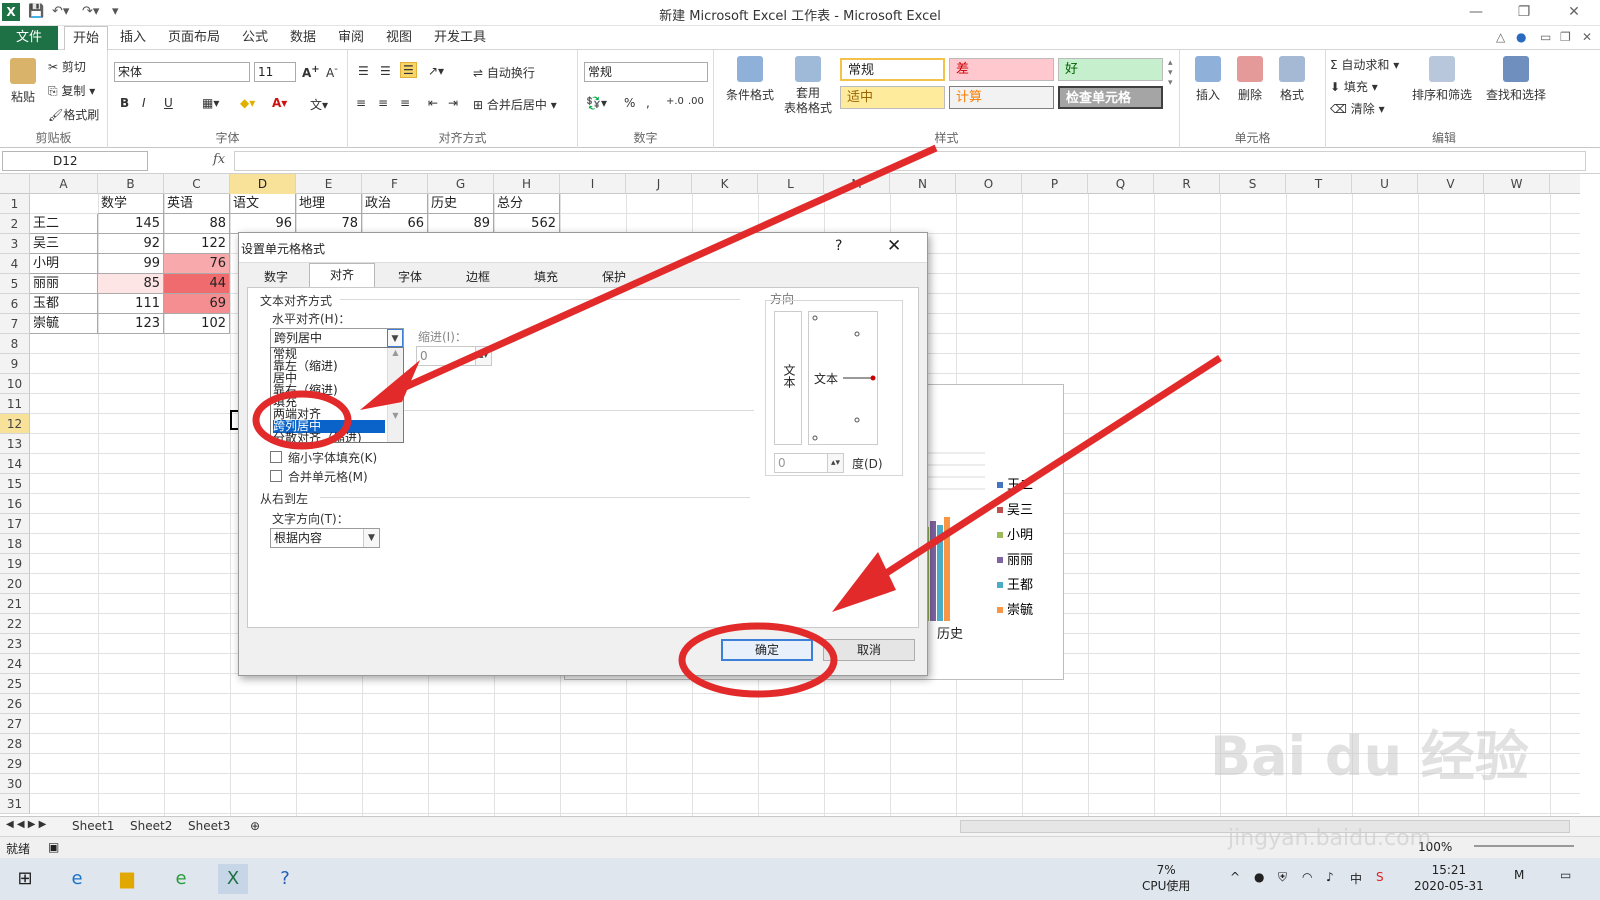  I want to click on column-header-I: I, so click(593, 184).